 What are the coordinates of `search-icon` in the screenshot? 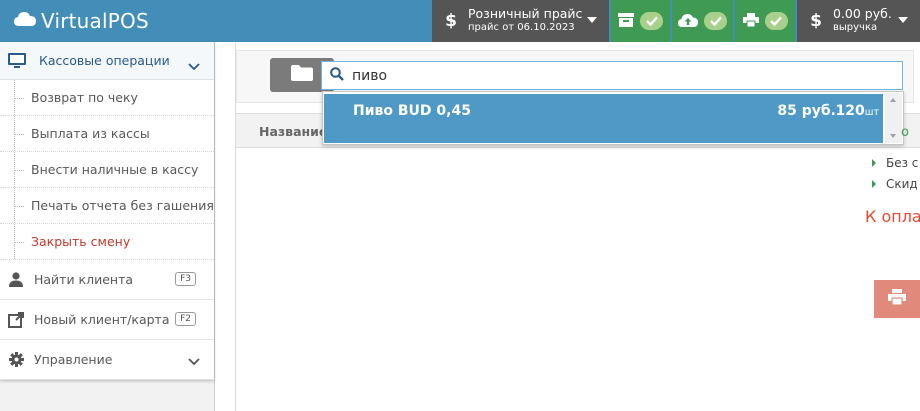 It's located at (337, 75).